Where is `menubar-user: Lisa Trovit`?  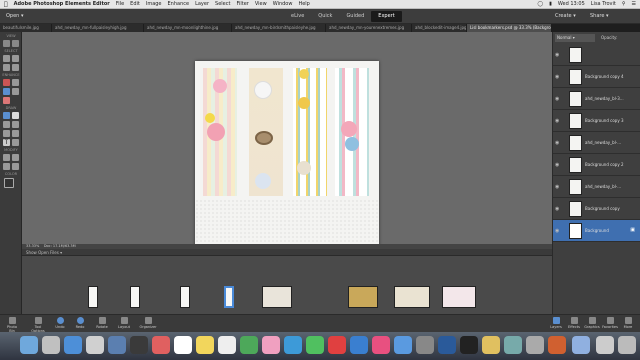
menubar-user: Lisa Trovit is located at coordinates (603, 4).